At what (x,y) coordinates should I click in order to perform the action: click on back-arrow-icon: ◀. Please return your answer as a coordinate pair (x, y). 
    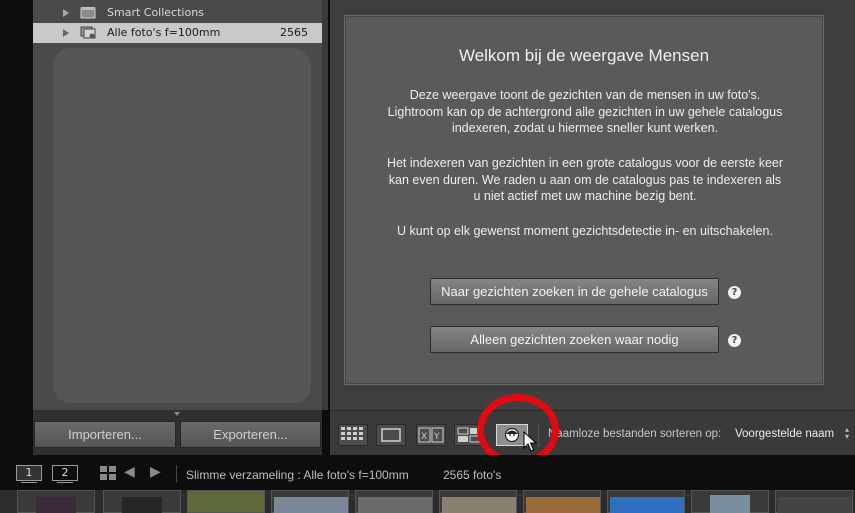
    Looking at the image, I should click on (129, 472).